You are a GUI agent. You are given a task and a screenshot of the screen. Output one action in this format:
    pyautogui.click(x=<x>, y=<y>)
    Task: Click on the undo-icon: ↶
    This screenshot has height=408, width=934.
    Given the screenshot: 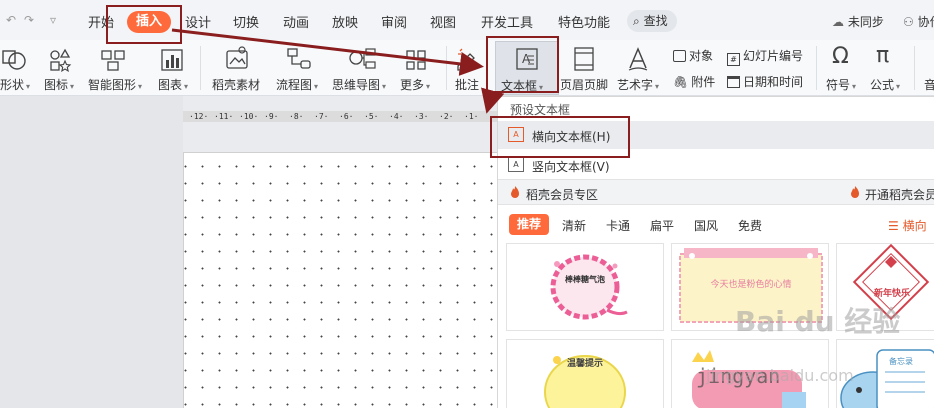 What is the action you would take?
    pyautogui.click(x=11, y=20)
    